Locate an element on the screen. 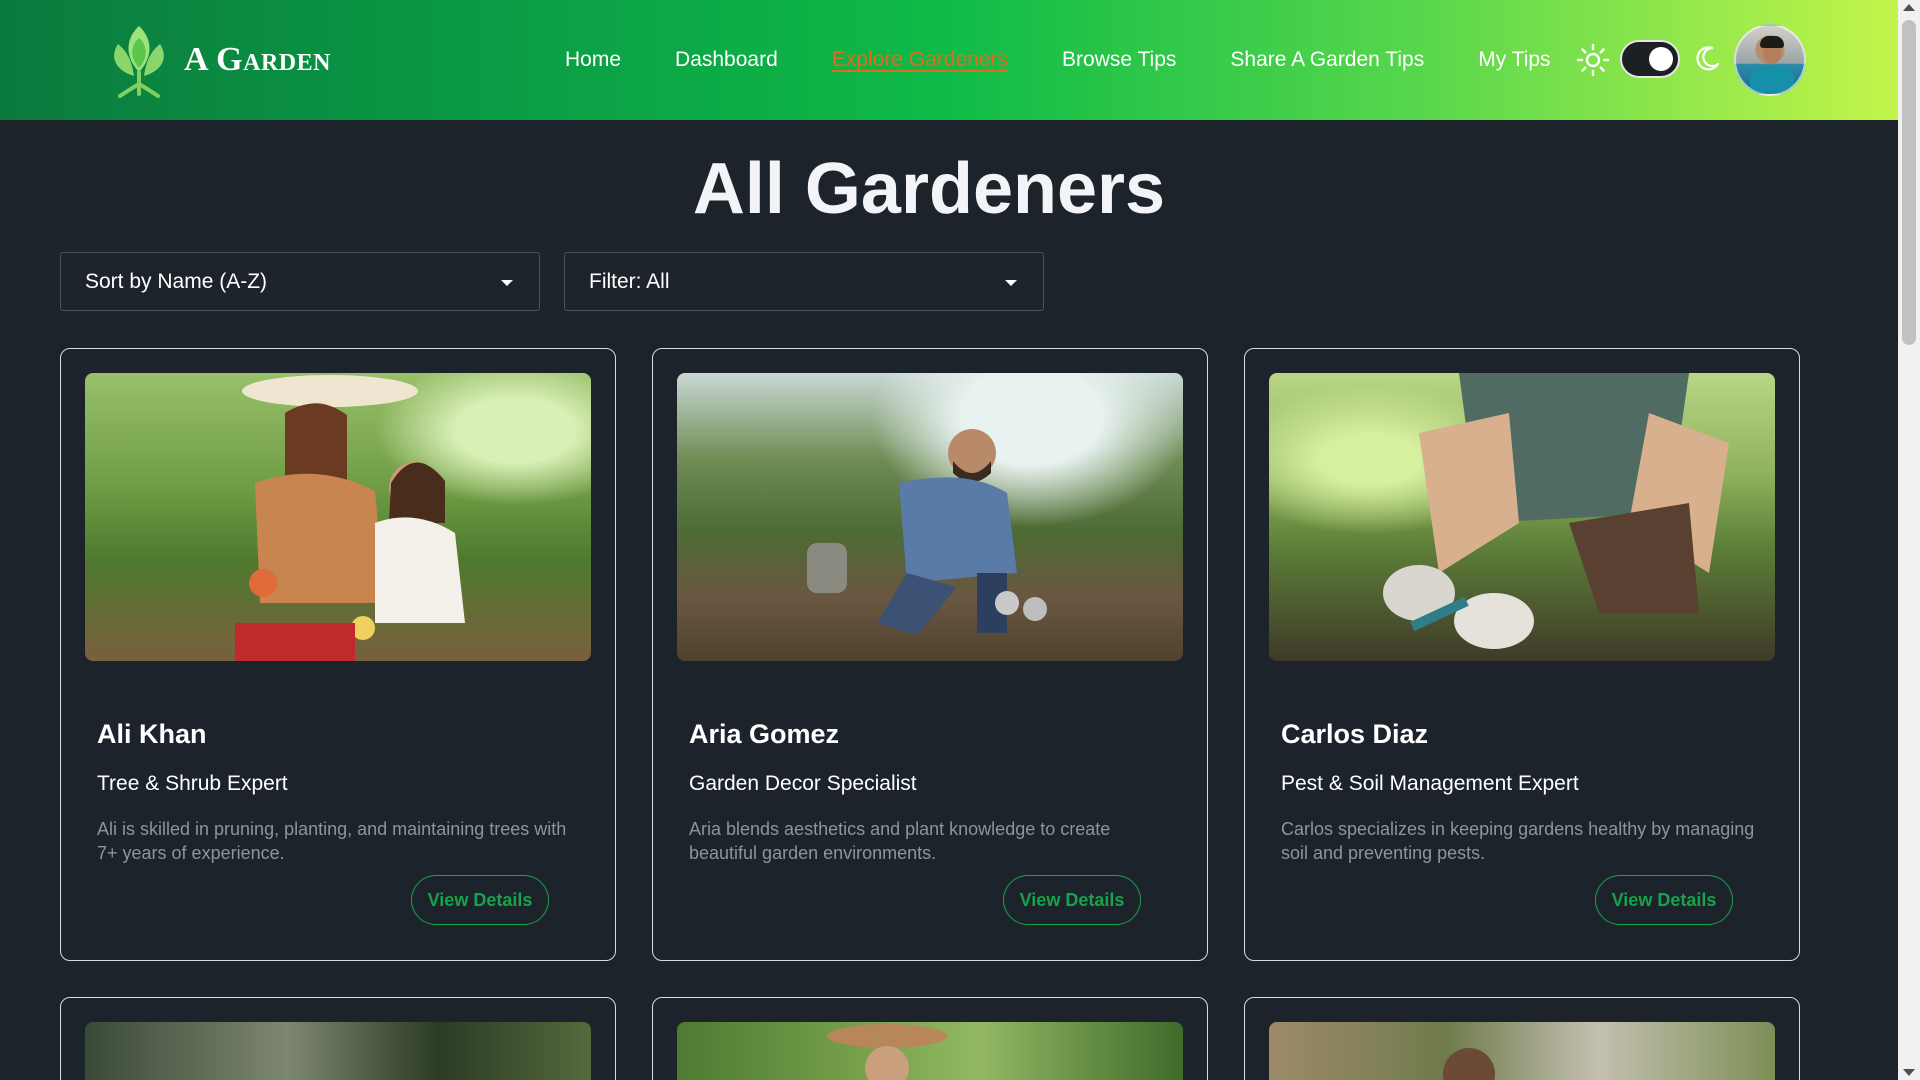 The width and height of the screenshot is (1920, 1080). sort-select-value: Sort by Name (A-Z) is located at coordinates (176, 281).